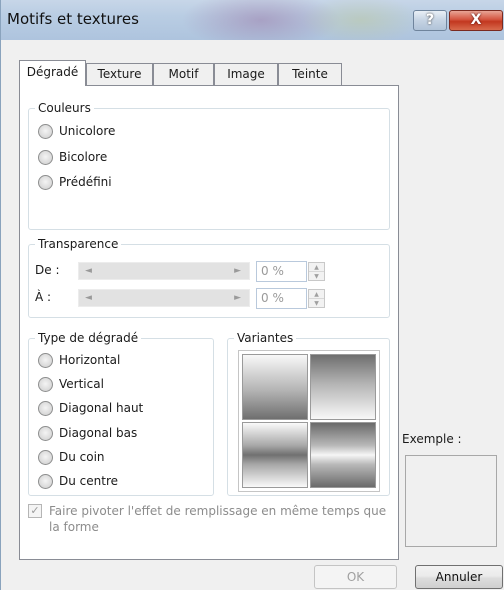 This screenshot has height=590, width=504. Describe the element at coordinates (281, 271) in the screenshot. I see `de-percent-input: 0 %` at that location.